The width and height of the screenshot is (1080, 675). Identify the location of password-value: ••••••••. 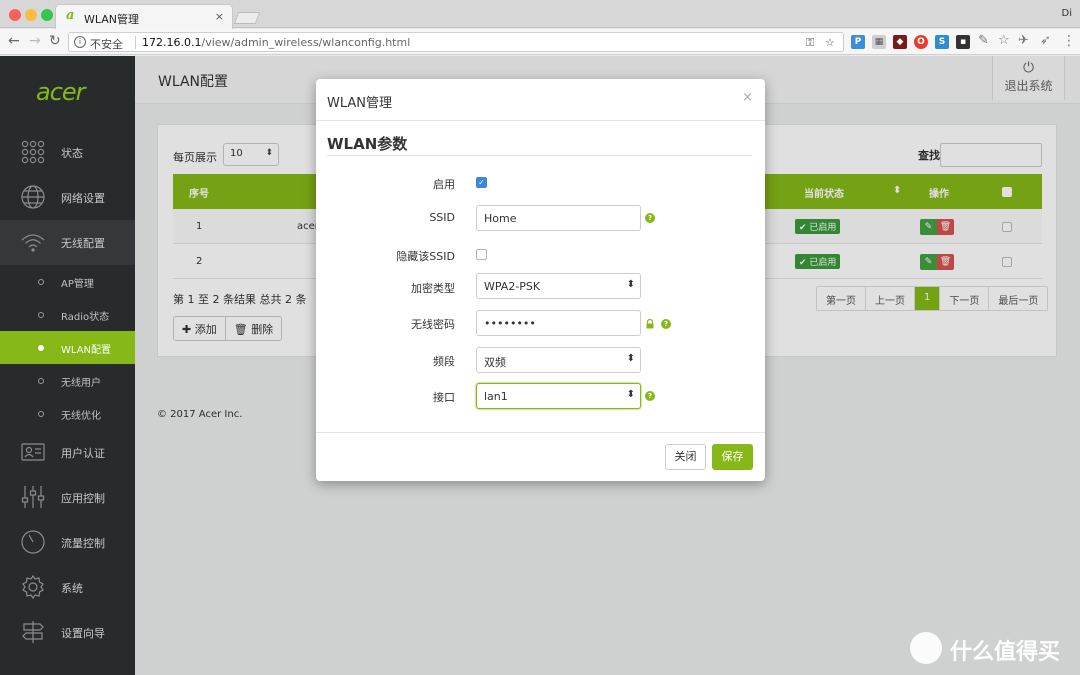
(510, 323).